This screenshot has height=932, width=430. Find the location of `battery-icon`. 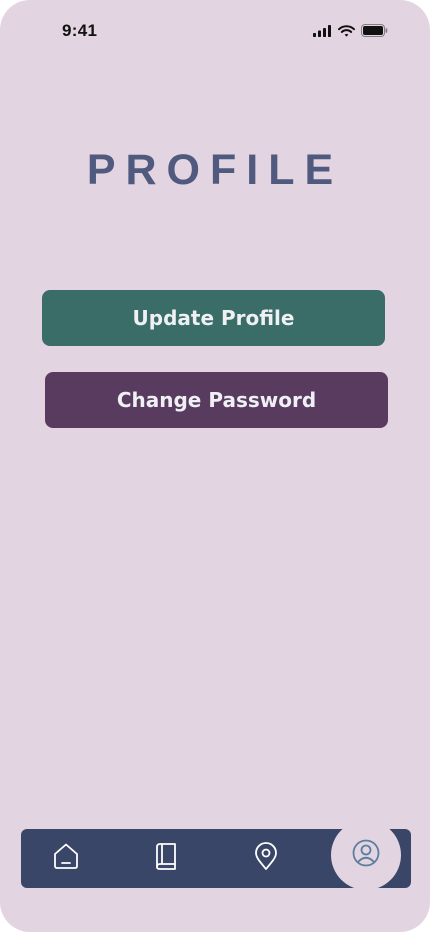

battery-icon is located at coordinates (374, 30).